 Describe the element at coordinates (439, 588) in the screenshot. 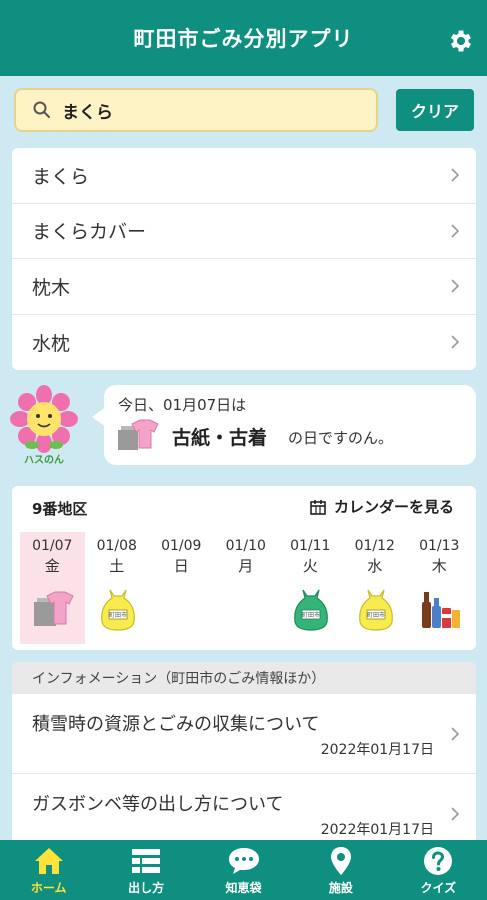

I see `day-cell: 01/13 木` at that location.